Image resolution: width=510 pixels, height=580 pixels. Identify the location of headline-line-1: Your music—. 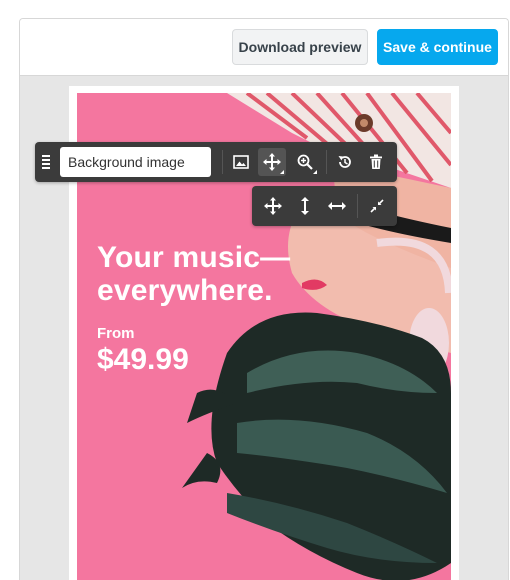
(194, 257).